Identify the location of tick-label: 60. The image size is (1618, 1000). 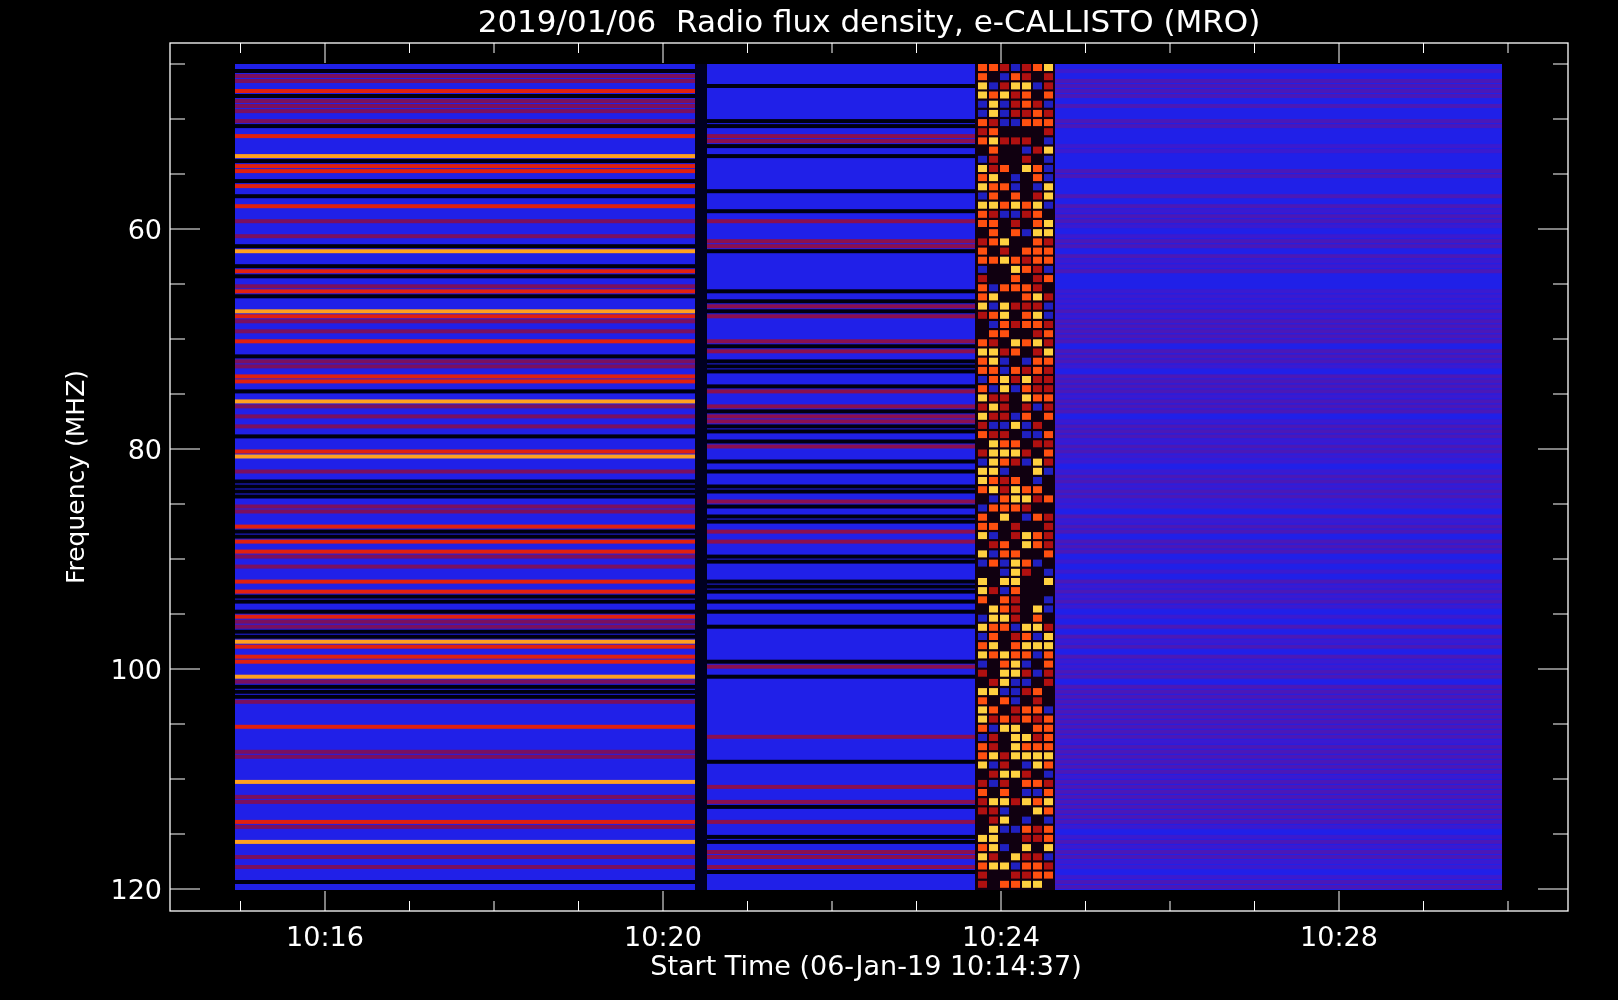
(144, 229).